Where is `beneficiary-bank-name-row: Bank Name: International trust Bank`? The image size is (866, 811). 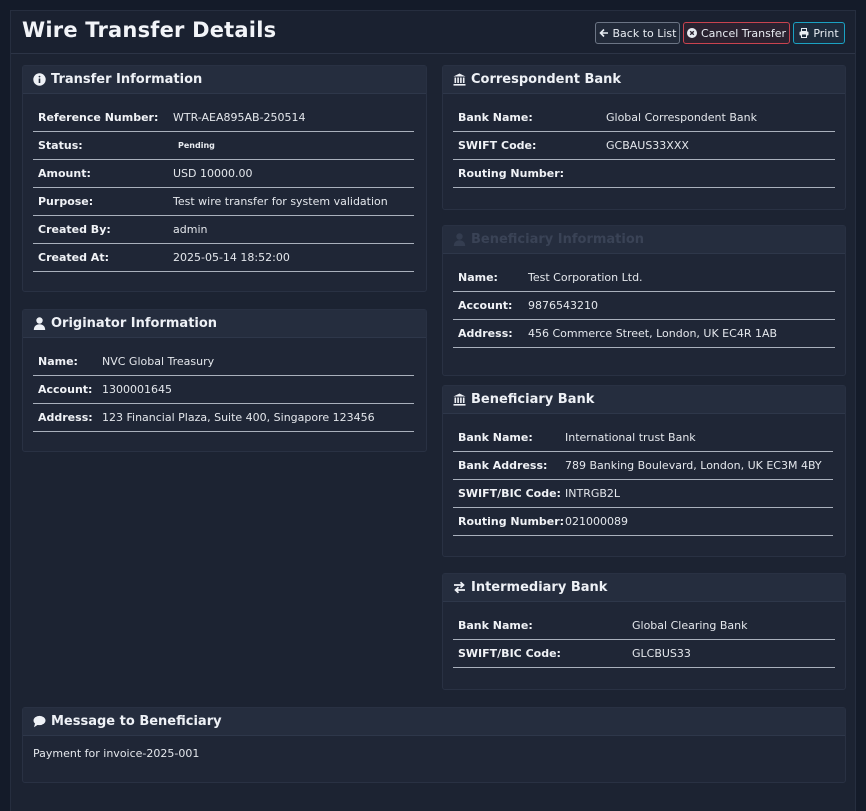
beneficiary-bank-name-row: Bank Name: International trust Bank is located at coordinates (643, 438).